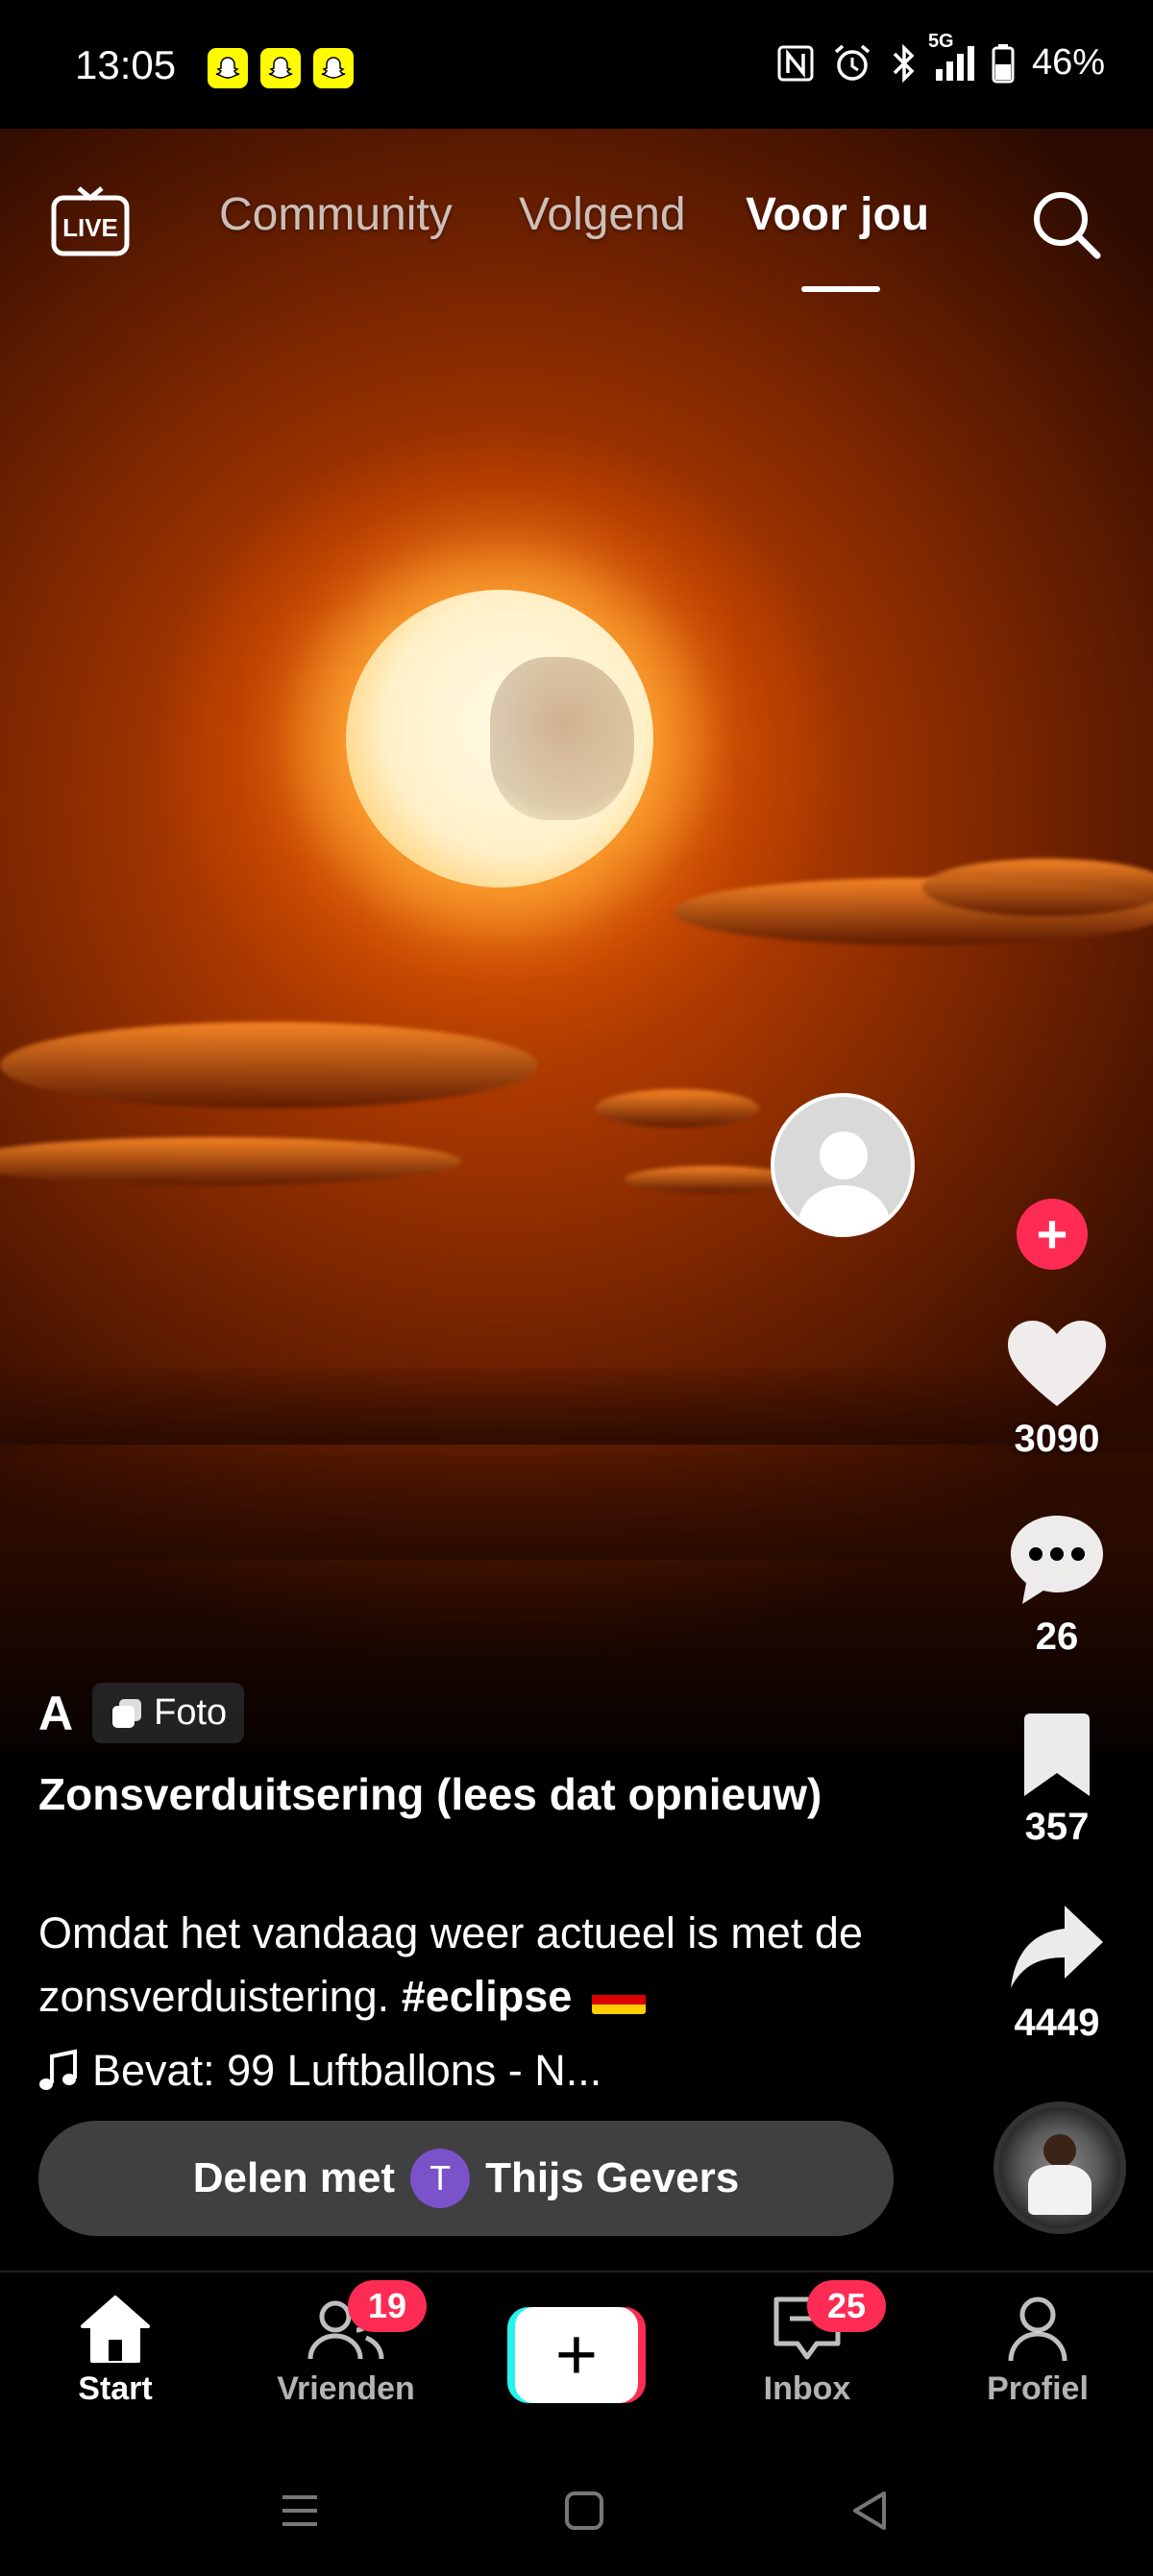  What do you see at coordinates (1003, 63) in the screenshot?
I see `battery-icon` at bounding box center [1003, 63].